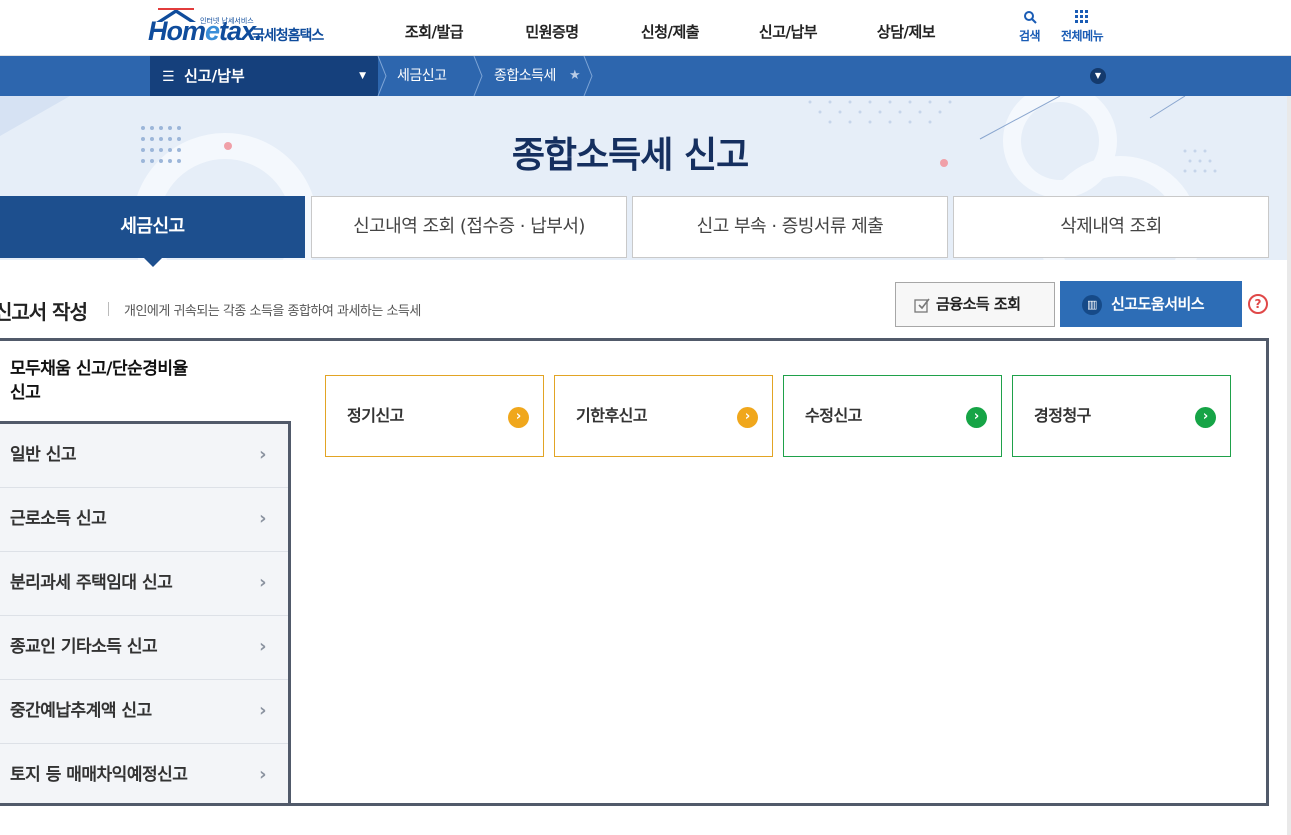  What do you see at coordinates (1030, 17) in the screenshot?
I see `search-icon` at bounding box center [1030, 17].